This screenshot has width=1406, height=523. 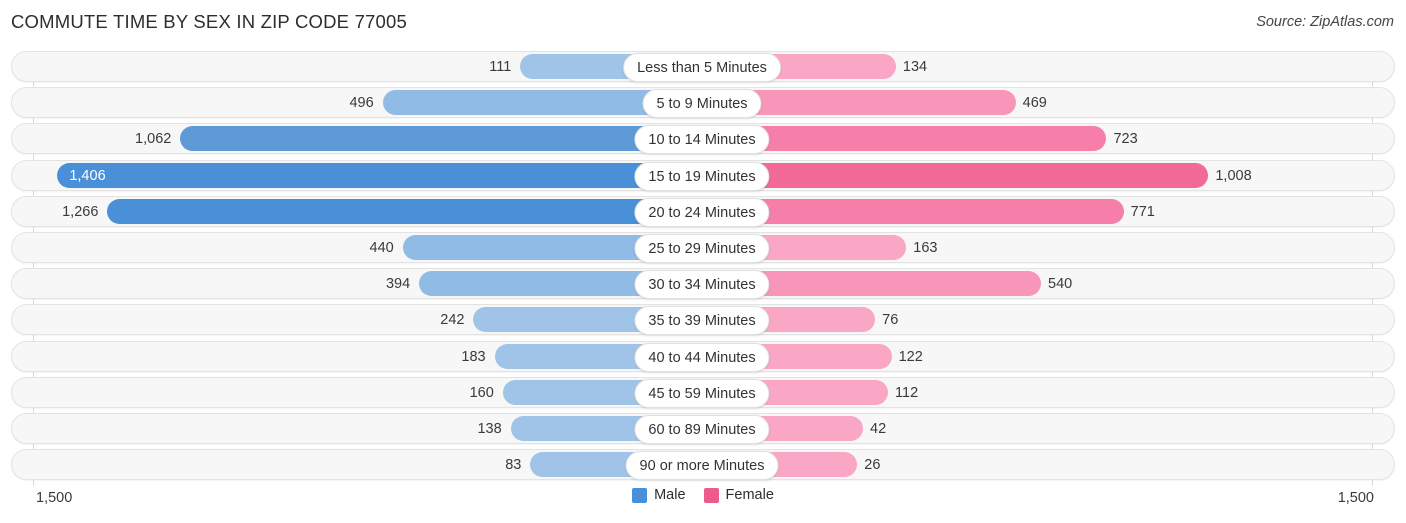 I want to click on chart-row: 160 112 45 to 59 Minutes, so click(x=703, y=392).